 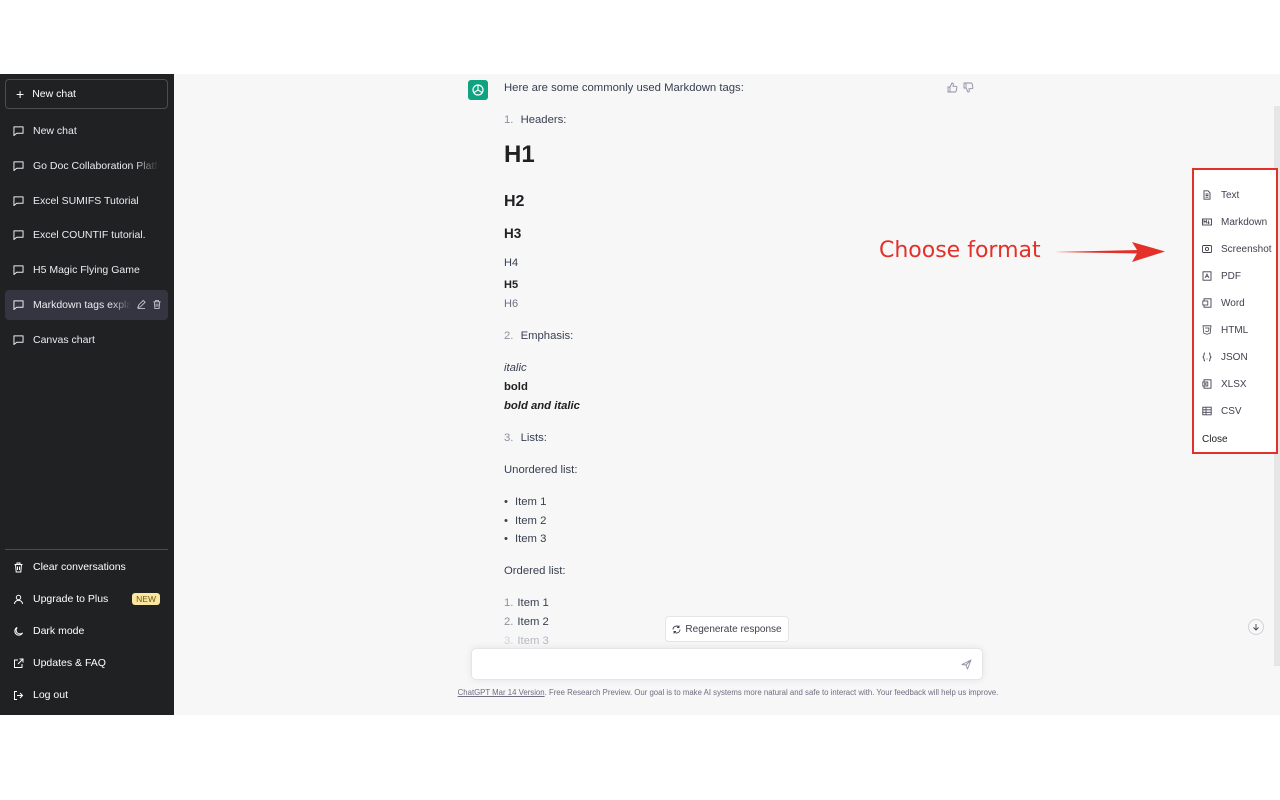 I want to click on upgrade-button: Upgrade to Plus NEW, so click(x=86, y=599).